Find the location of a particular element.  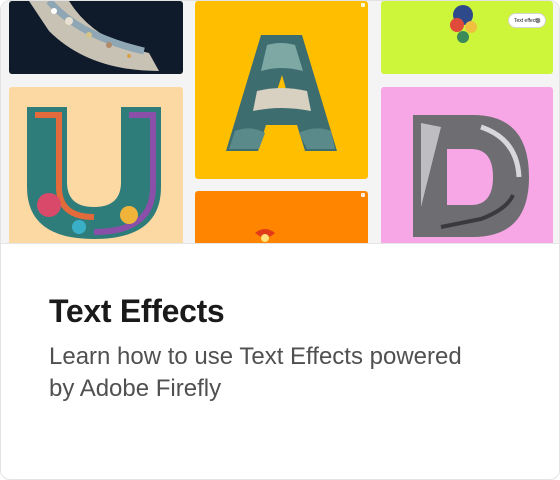

gear-icon: ⚙ is located at coordinates (537, 21).